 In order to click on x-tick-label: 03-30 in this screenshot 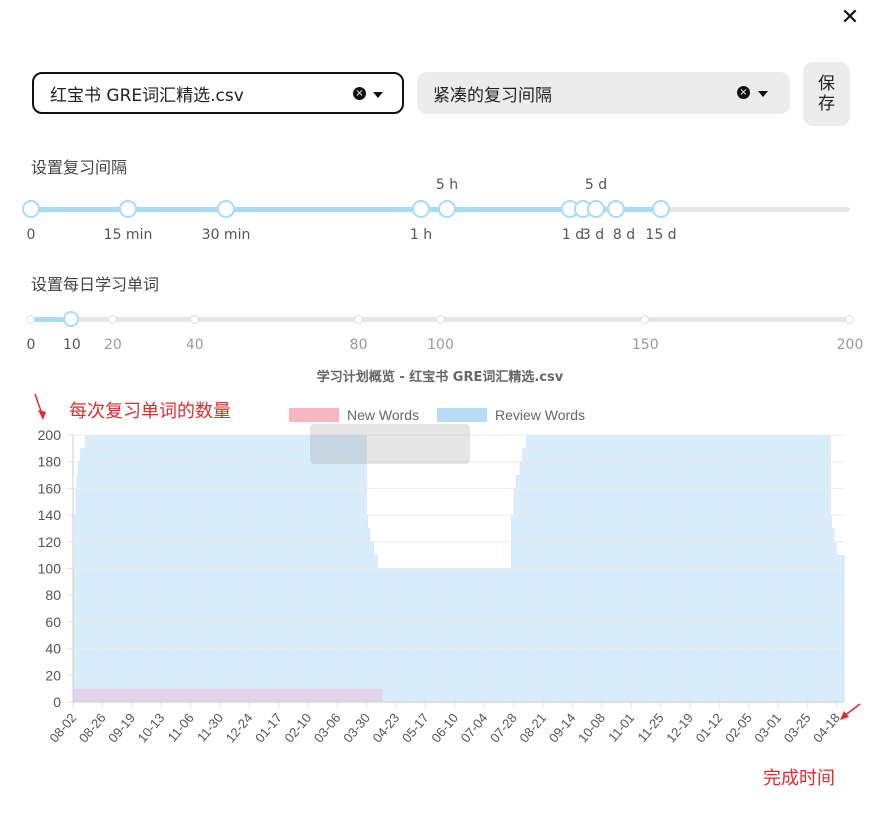, I will do `click(356, 727)`.